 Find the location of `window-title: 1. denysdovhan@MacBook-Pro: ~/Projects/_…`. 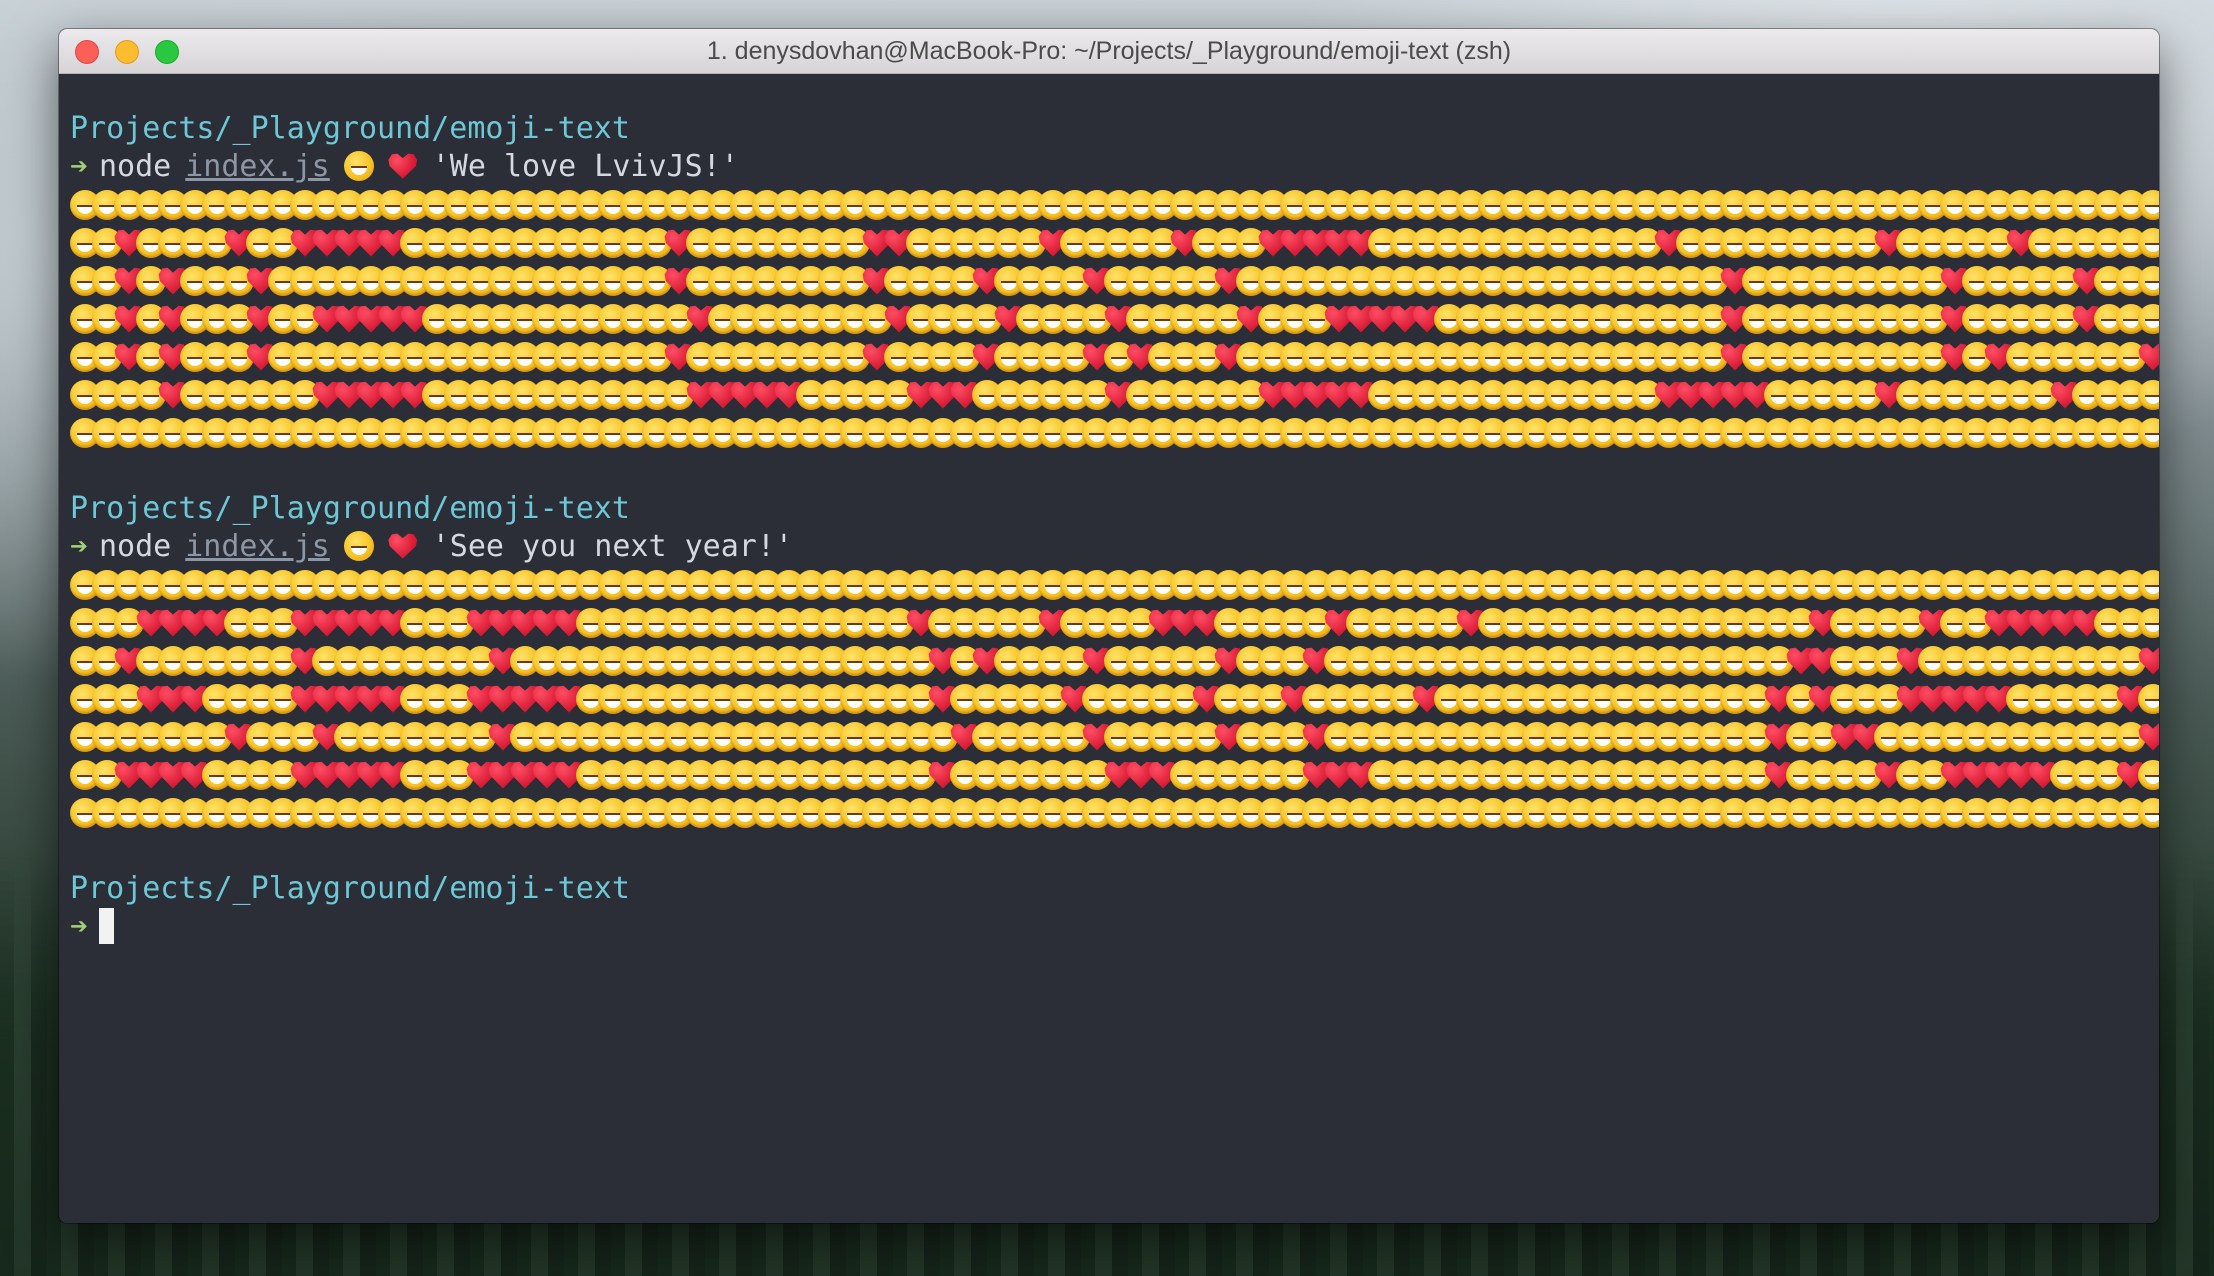

window-title: 1. denysdovhan@MacBook-Pro: ~/Projects/_… is located at coordinates (1109, 51).